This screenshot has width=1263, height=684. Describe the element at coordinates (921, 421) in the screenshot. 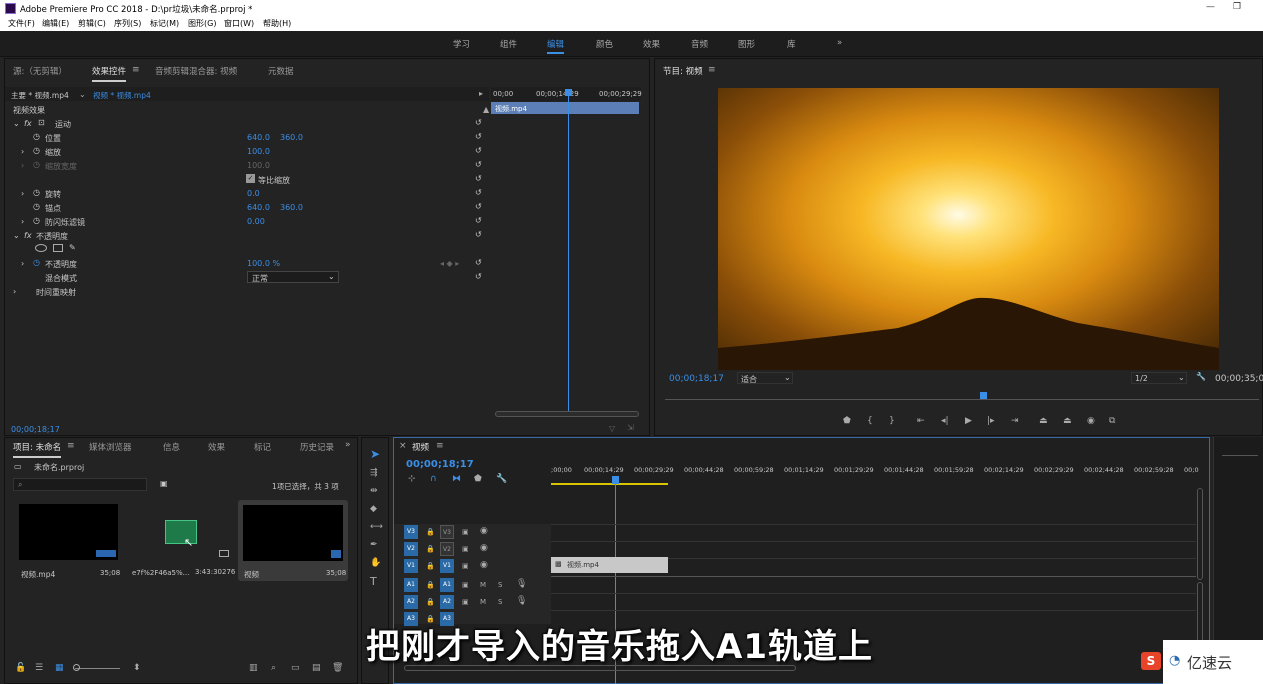

I see `go-to-in-icon: ⇤` at that location.